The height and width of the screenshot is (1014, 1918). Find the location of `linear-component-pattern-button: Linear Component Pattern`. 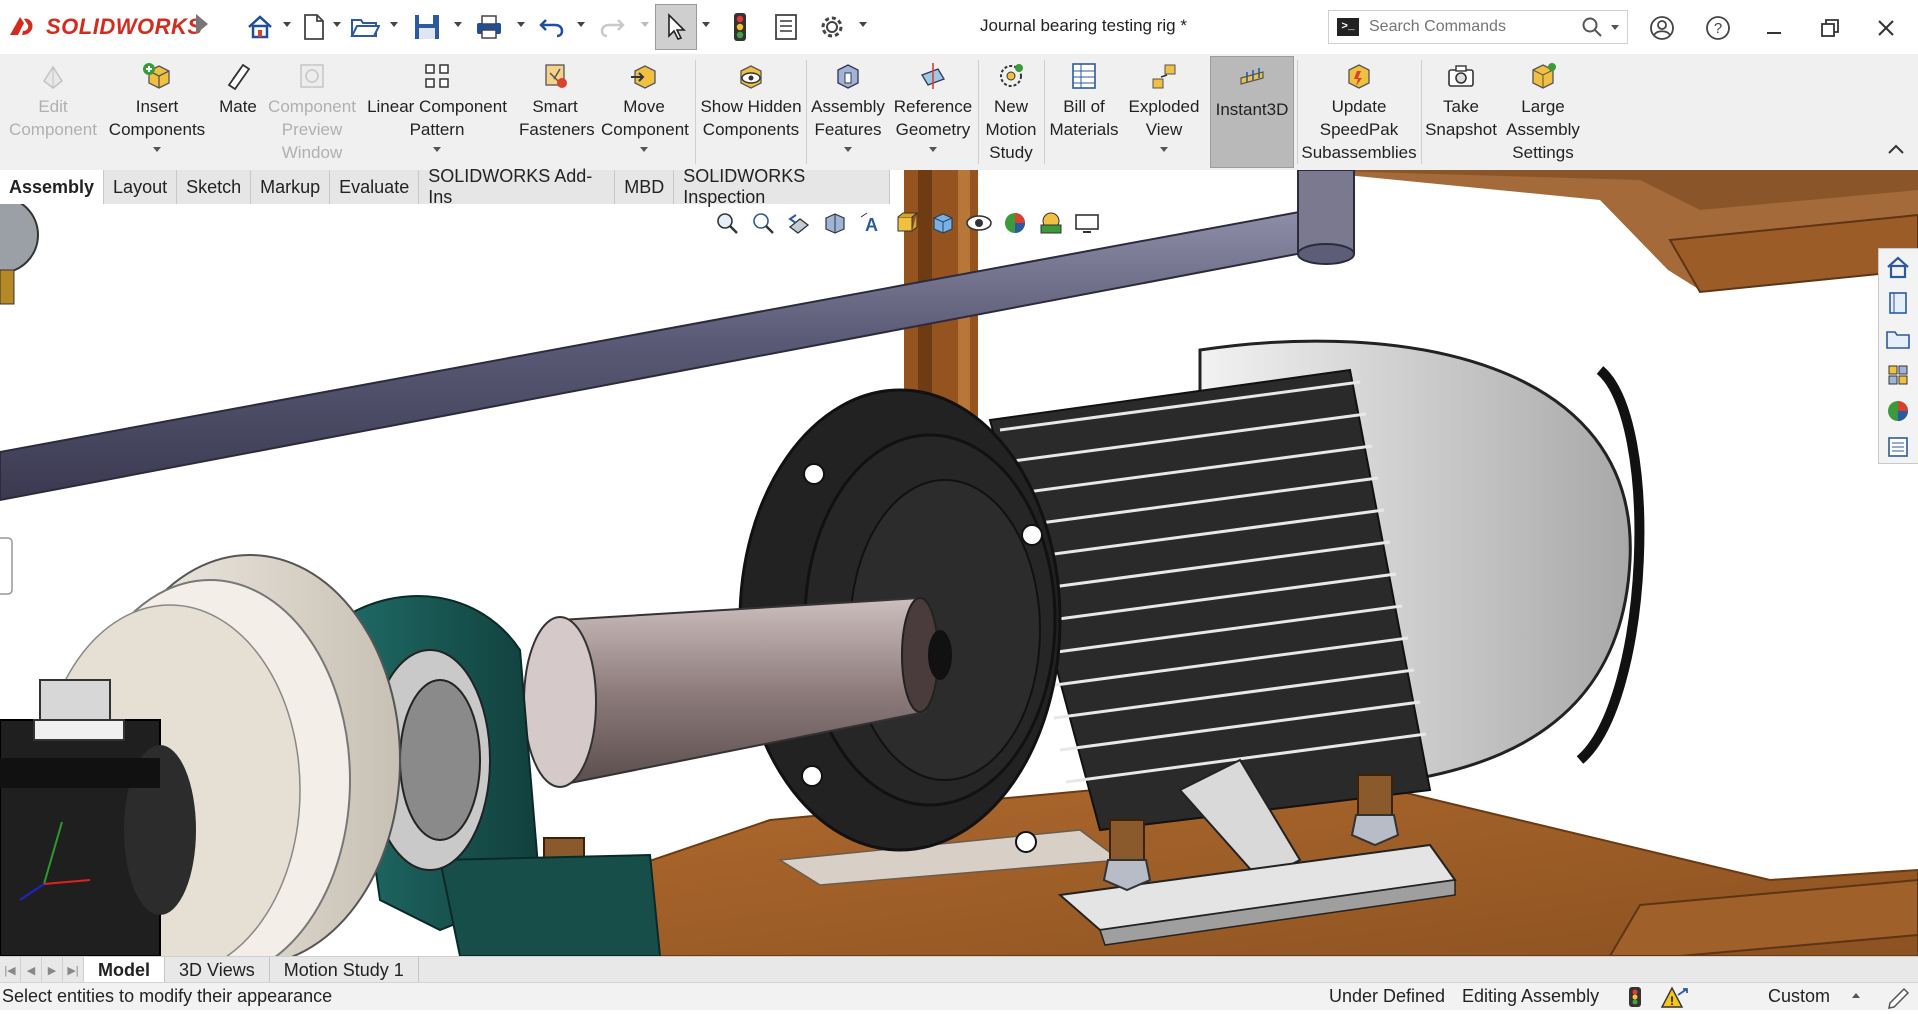

linear-component-pattern-button: Linear Component Pattern is located at coordinates (437, 111).